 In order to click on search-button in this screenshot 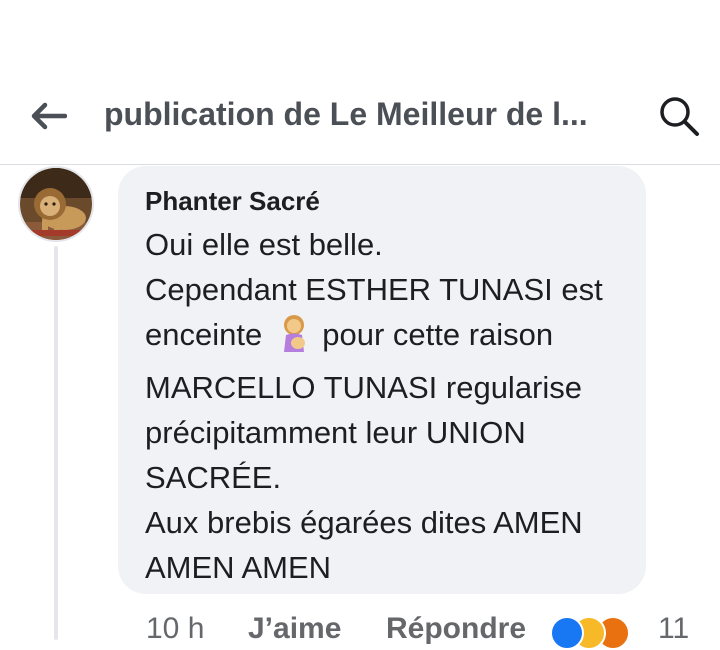, I will do `click(679, 116)`.